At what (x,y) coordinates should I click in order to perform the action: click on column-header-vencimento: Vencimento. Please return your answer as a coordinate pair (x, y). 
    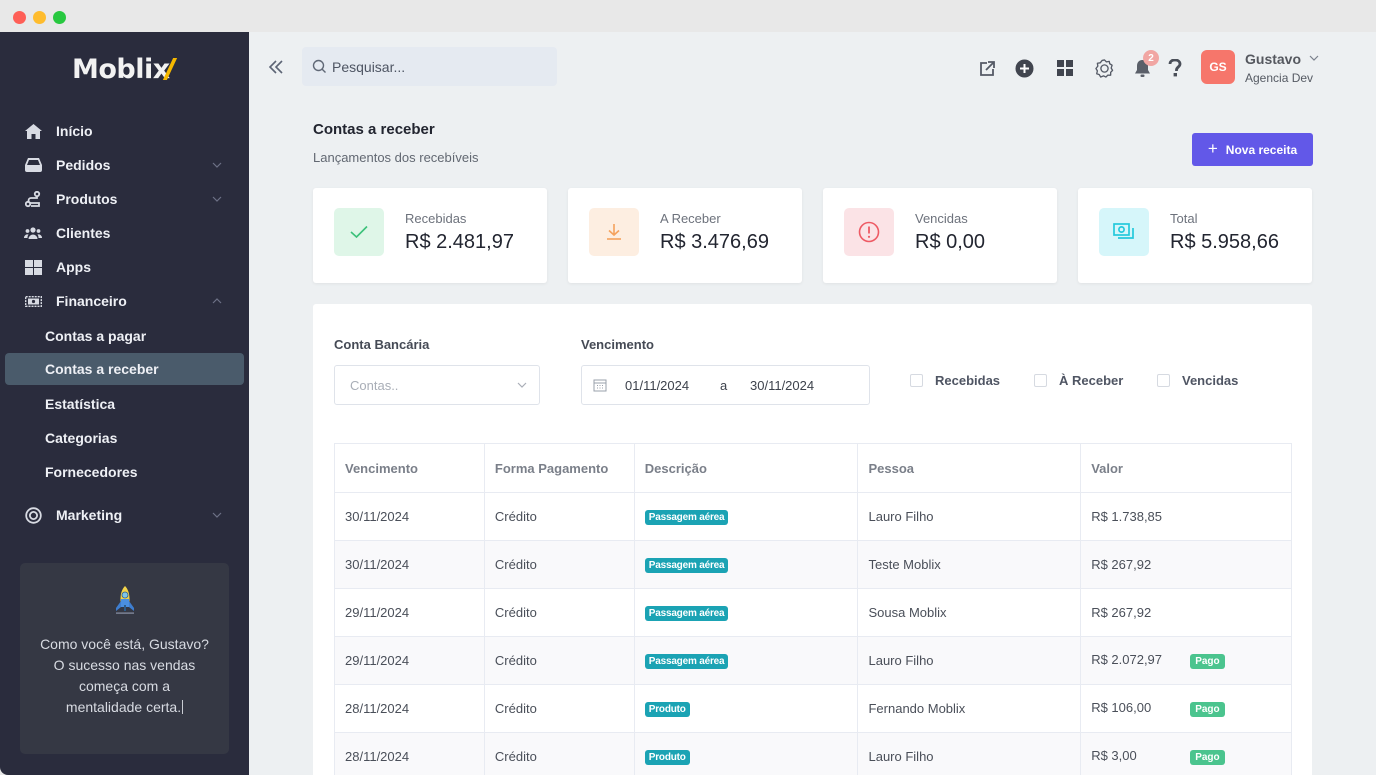
    Looking at the image, I should click on (409, 468).